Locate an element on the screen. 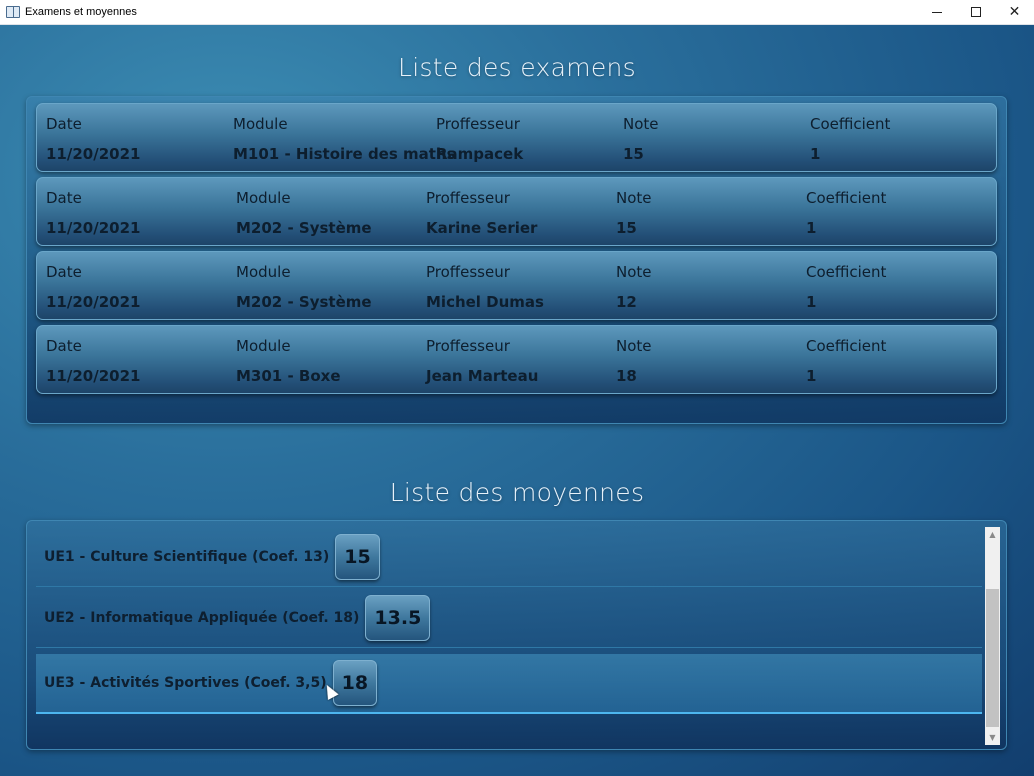  exam-professor: Jean Marteau is located at coordinates (482, 376).